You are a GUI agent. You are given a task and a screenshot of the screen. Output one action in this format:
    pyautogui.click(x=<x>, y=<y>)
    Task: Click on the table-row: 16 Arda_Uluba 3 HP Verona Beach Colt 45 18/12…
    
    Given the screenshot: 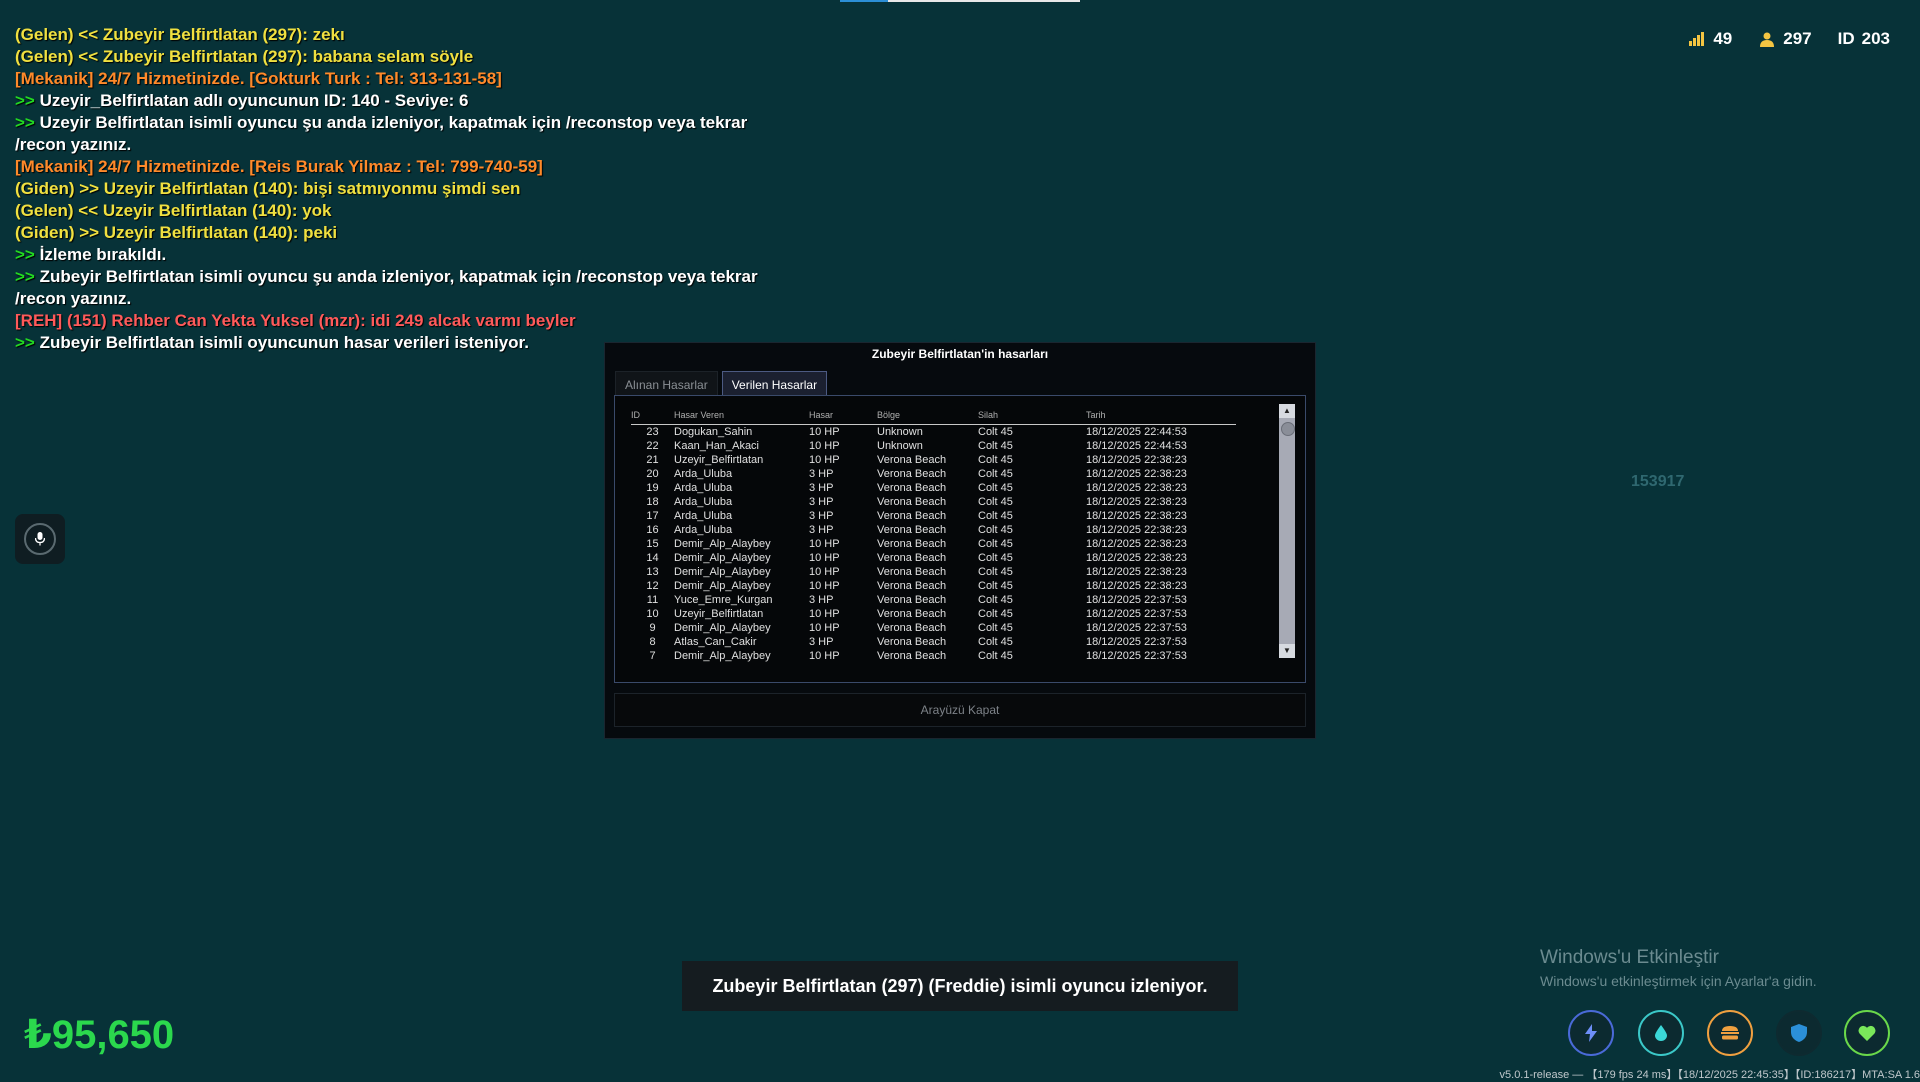 What is the action you would take?
    pyautogui.click(x=933, y=530)
    